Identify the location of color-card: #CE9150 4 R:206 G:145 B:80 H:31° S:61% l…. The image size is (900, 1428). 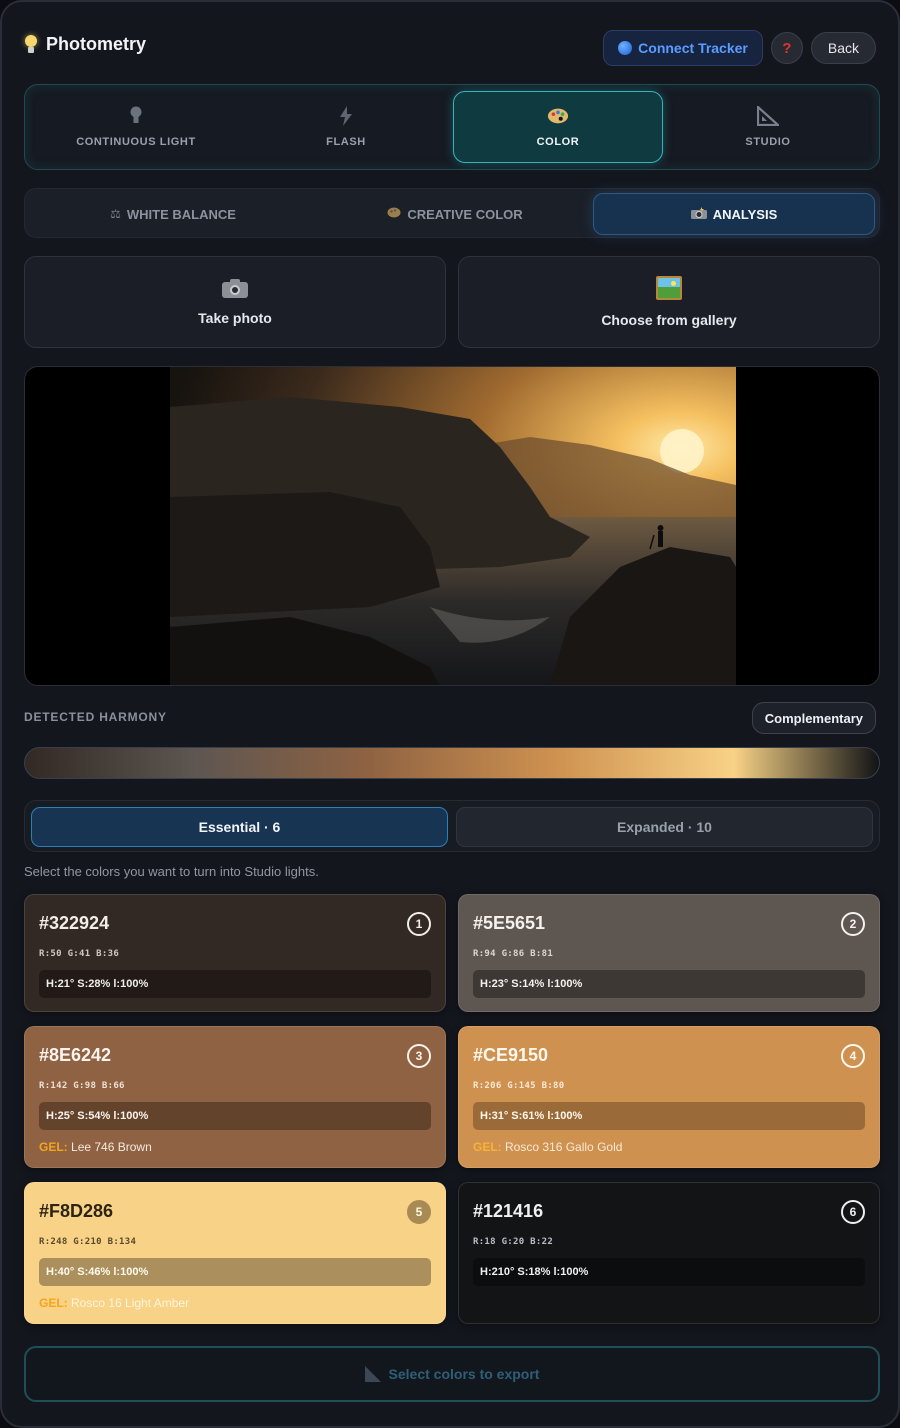
(669, 1097).